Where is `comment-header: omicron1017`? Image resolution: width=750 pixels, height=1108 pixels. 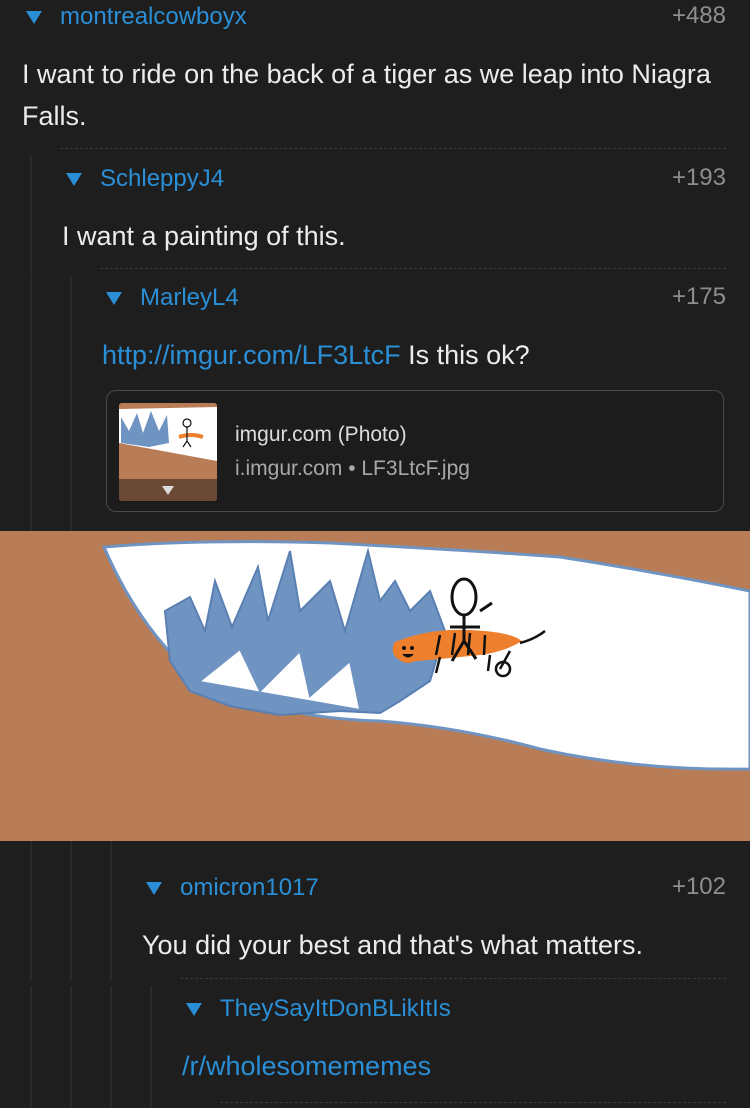
comment-header: omicron1017 is located at coordinates (232, 888).